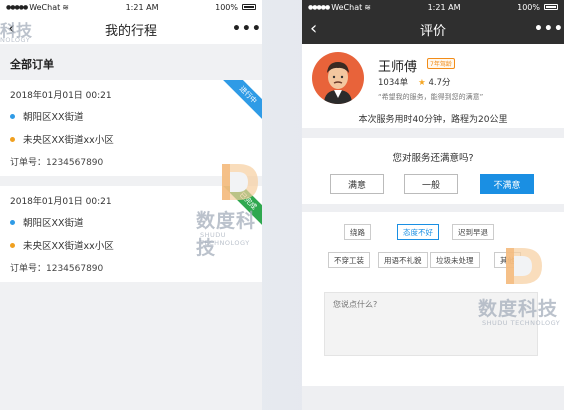 This screenshot has height=410, width=564. Describe the element at coordinates (349, 260) in the screenshot. I see `tag-no-uniform: 不穿工装` at that location.